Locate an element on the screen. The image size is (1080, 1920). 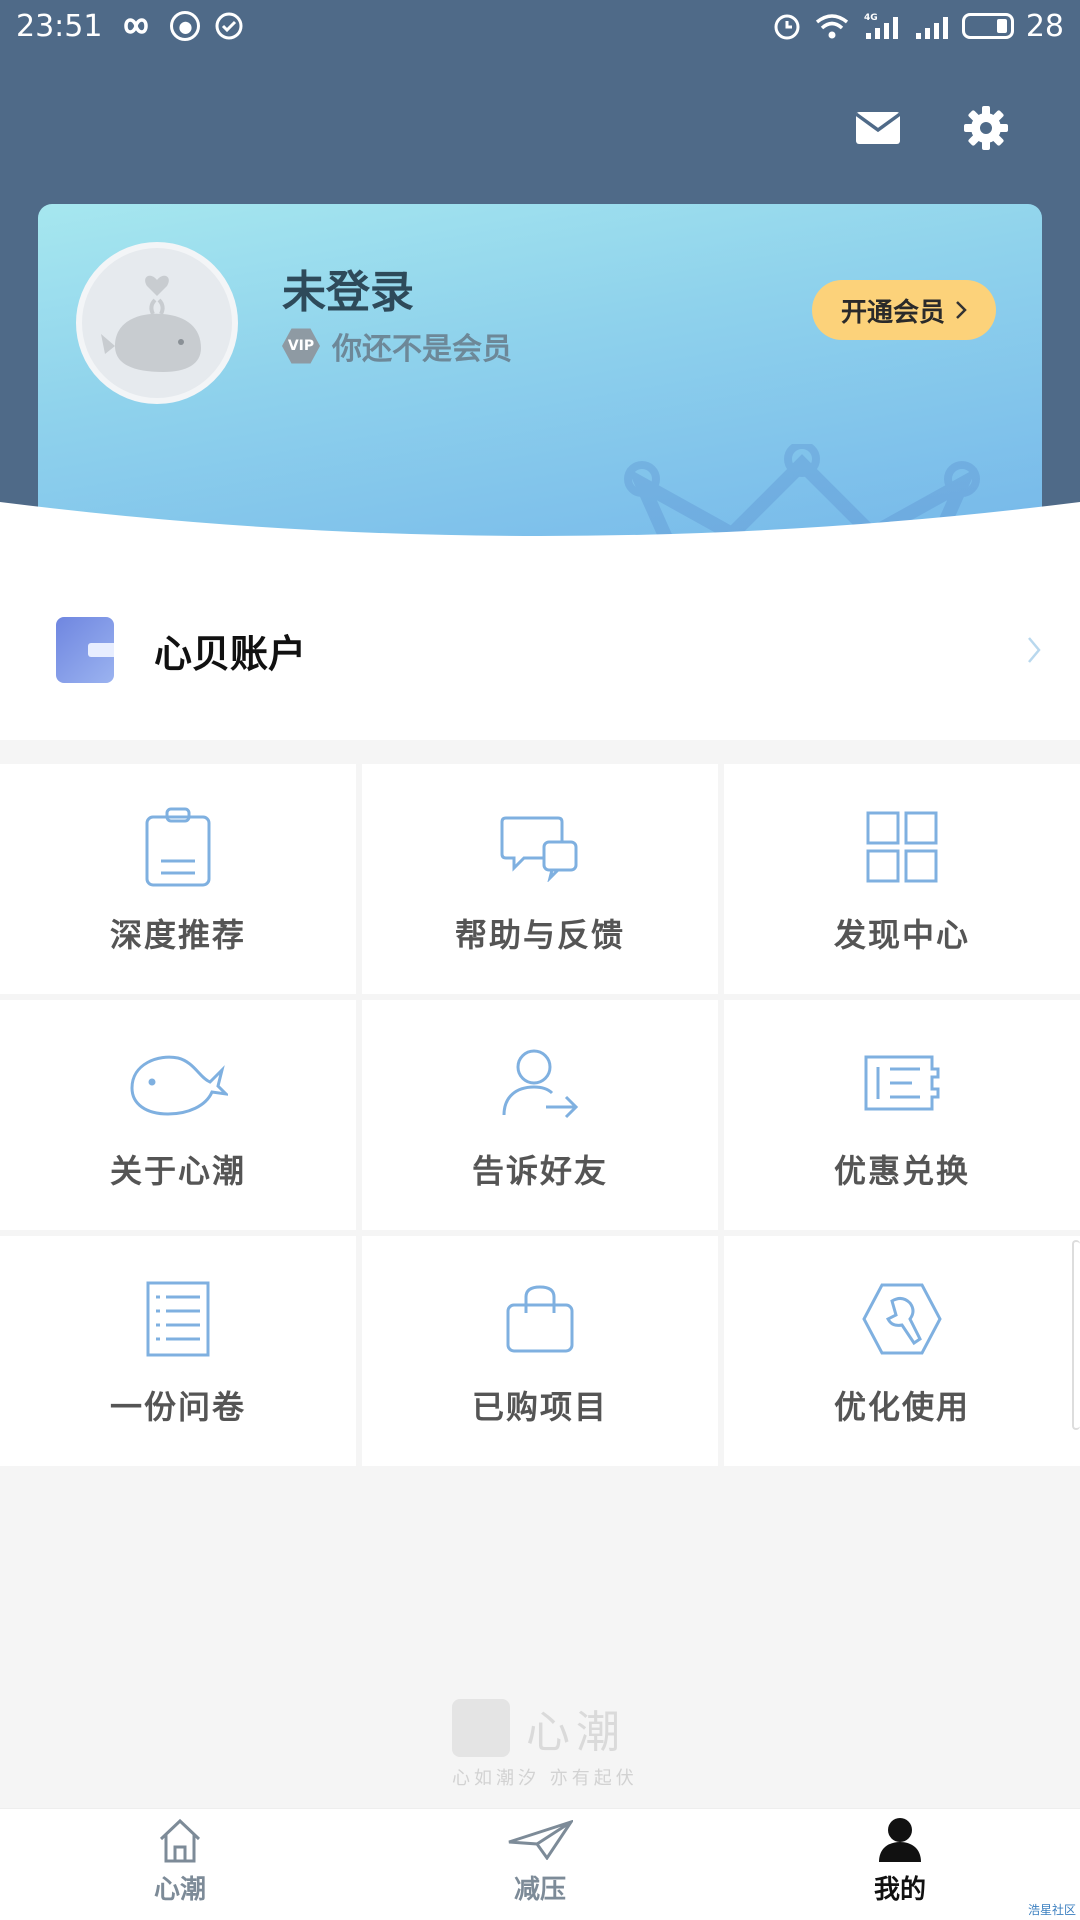
nav-item-mine: 我的 is located at coordinates (900, 1864).